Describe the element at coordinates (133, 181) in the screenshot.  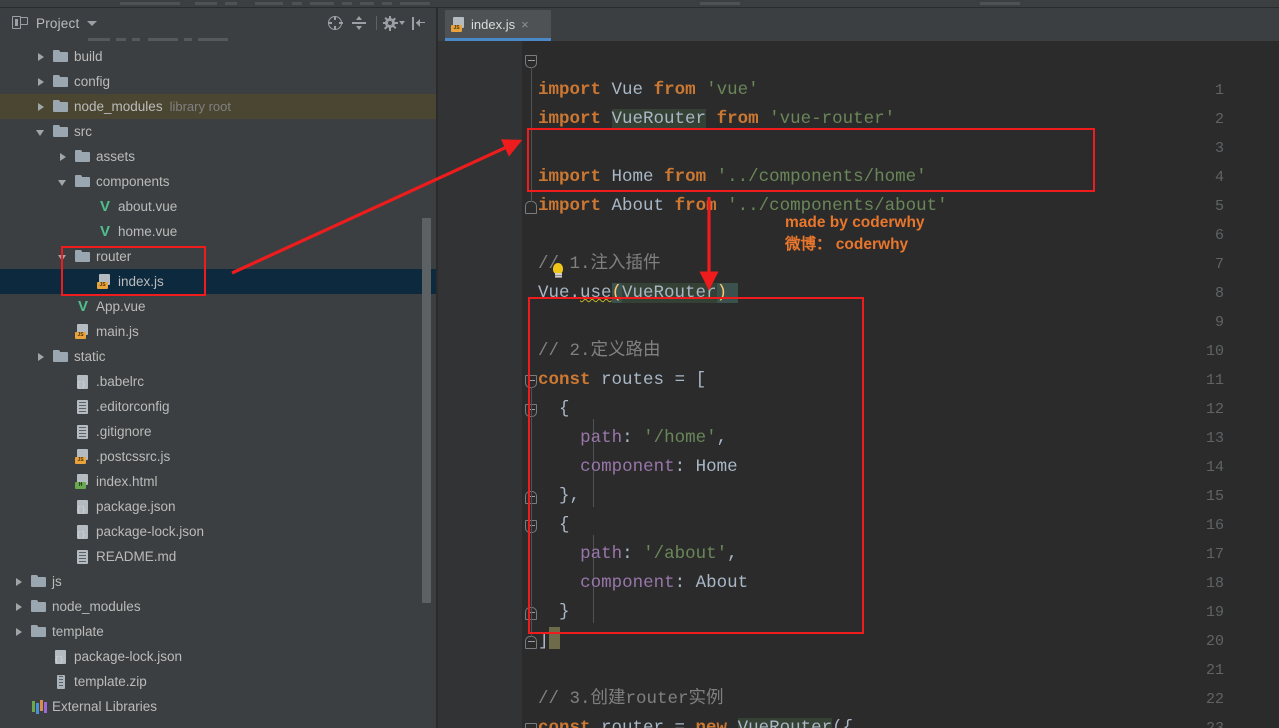
I see `tree-item-label: components` at that location.